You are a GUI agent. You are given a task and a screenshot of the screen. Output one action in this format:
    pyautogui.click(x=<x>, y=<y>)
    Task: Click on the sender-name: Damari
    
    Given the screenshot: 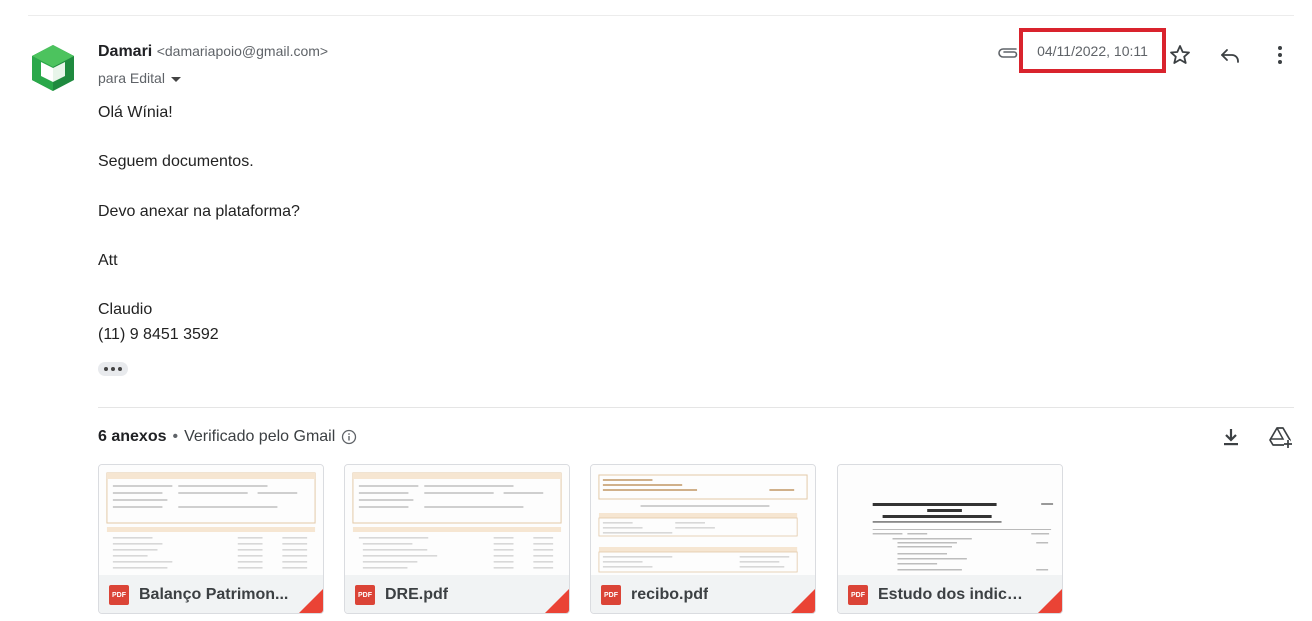 What is the action you would take?
    pyautogui.click(x=125, y=51)
    